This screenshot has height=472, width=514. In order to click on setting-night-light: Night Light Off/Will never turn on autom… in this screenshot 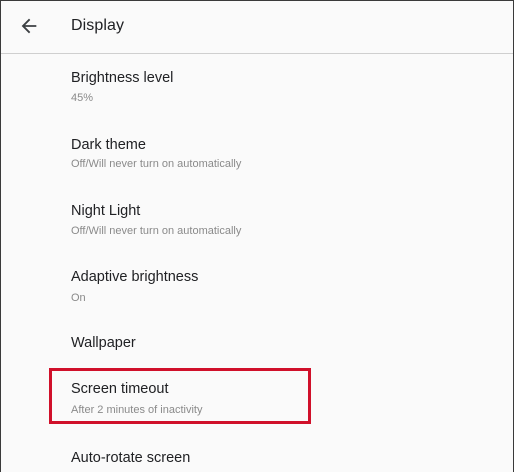, I will do `click(257, 223)`.